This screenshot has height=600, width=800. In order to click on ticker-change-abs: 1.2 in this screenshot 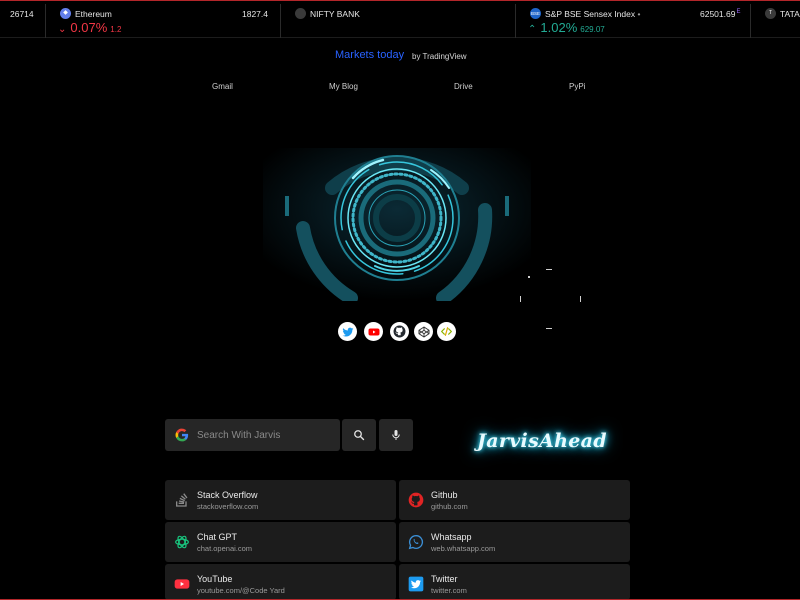, I will do `click(116, 29)`.